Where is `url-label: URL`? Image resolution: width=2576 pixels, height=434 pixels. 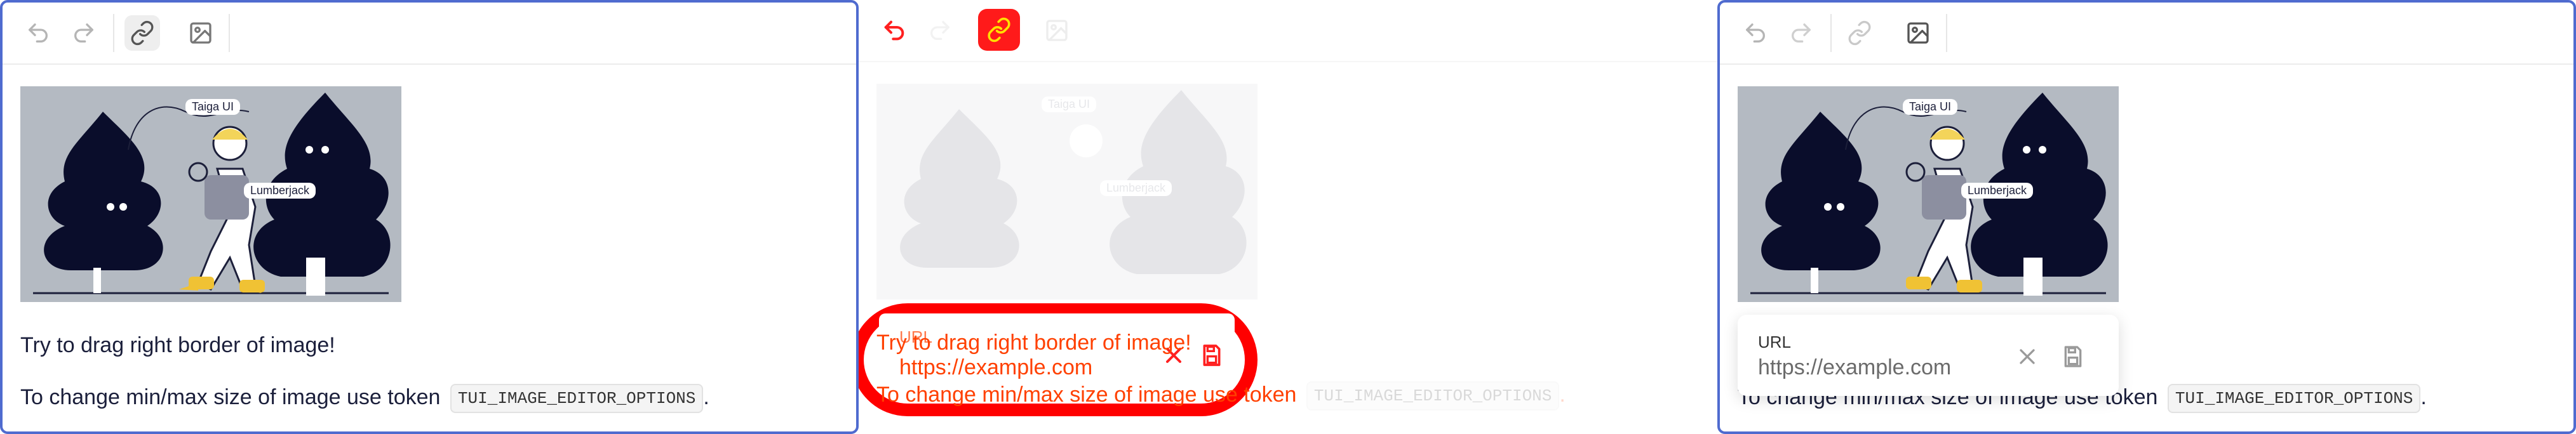
url-label: URL is located at coordinates (1775, 342).